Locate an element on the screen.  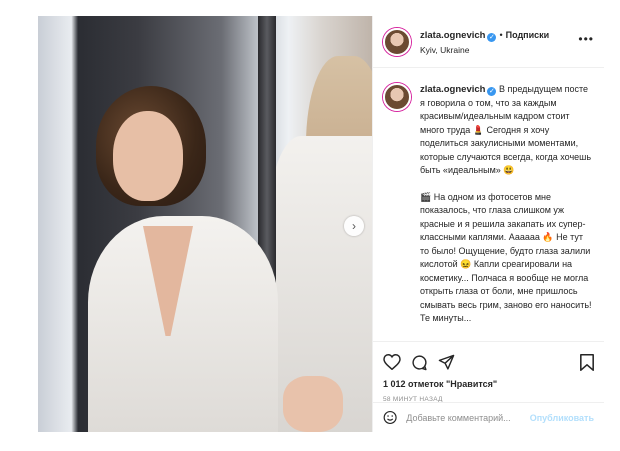
photo-hand is located at coordinates (313, 404).